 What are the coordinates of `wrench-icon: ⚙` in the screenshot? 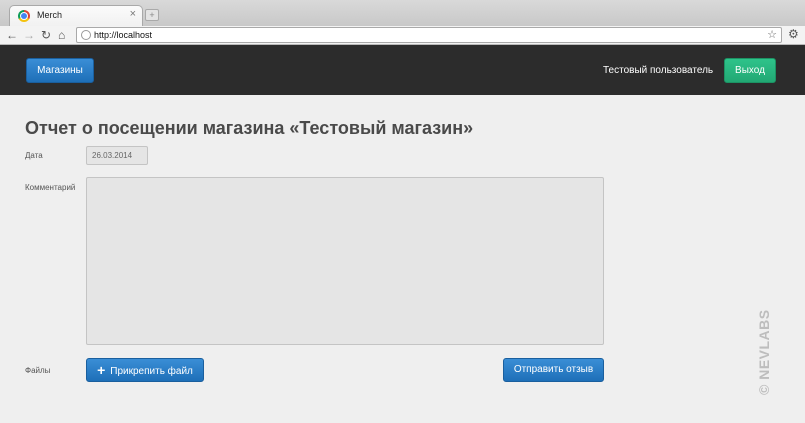 It's located at (793, 34).